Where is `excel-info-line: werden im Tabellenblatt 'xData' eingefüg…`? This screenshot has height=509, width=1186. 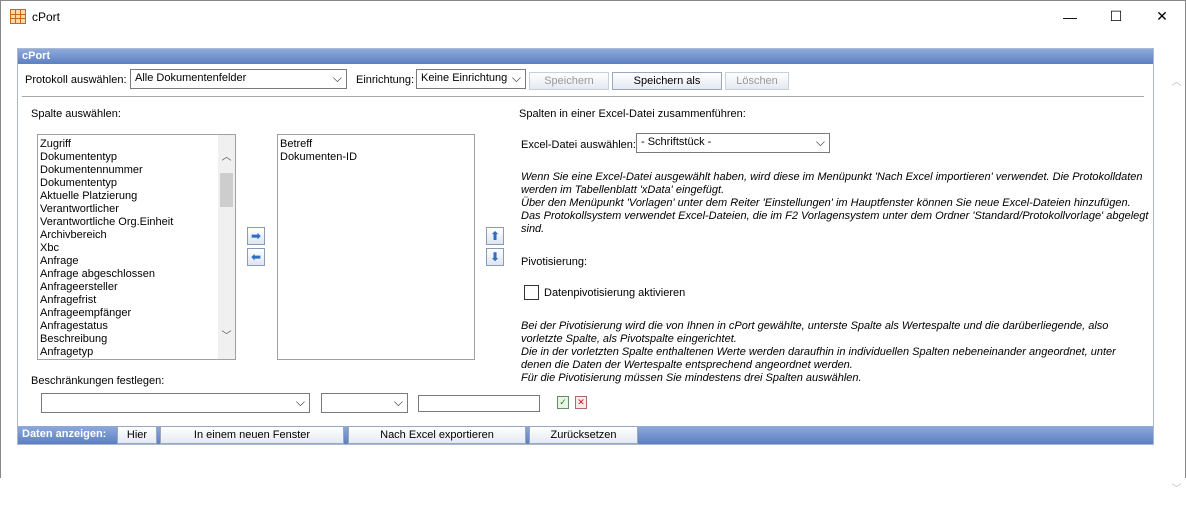 excel-info-line: werden im Tabellenblatt 'xData' eingefüg… is located at coordinates (623, 190).